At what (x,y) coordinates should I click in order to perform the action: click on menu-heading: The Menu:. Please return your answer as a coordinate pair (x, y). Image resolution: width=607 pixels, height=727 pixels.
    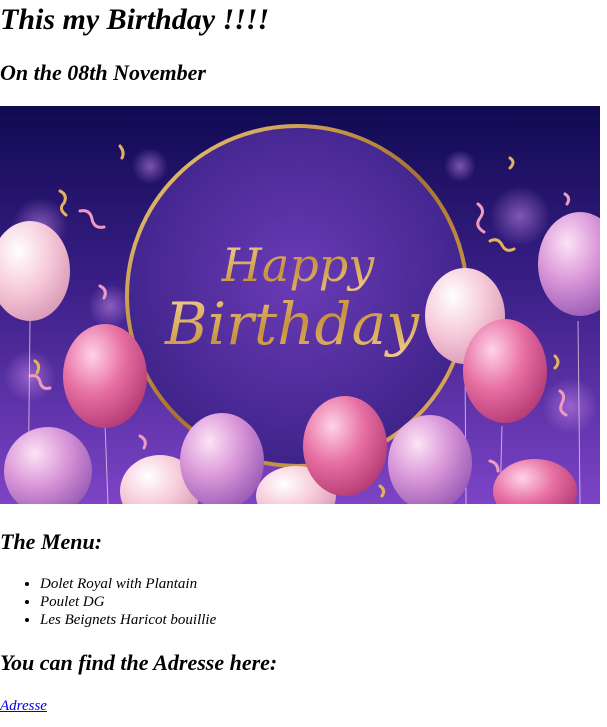
    Looking at the image, I should click on (51, 541).